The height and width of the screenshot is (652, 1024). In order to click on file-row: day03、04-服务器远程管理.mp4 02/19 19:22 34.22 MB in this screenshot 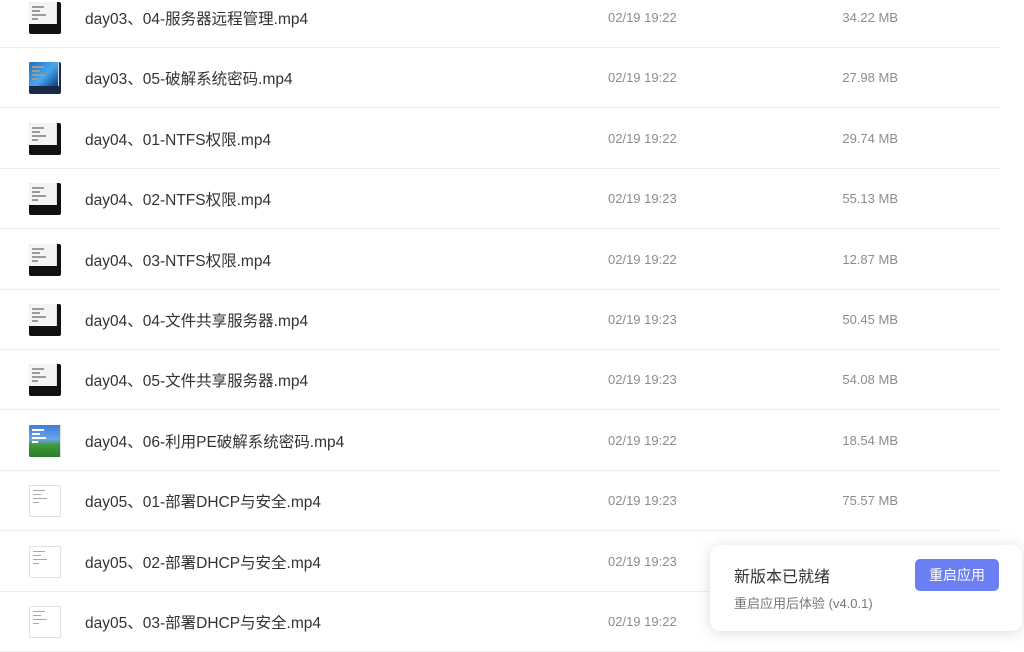, I will do `click(500, 24)`.